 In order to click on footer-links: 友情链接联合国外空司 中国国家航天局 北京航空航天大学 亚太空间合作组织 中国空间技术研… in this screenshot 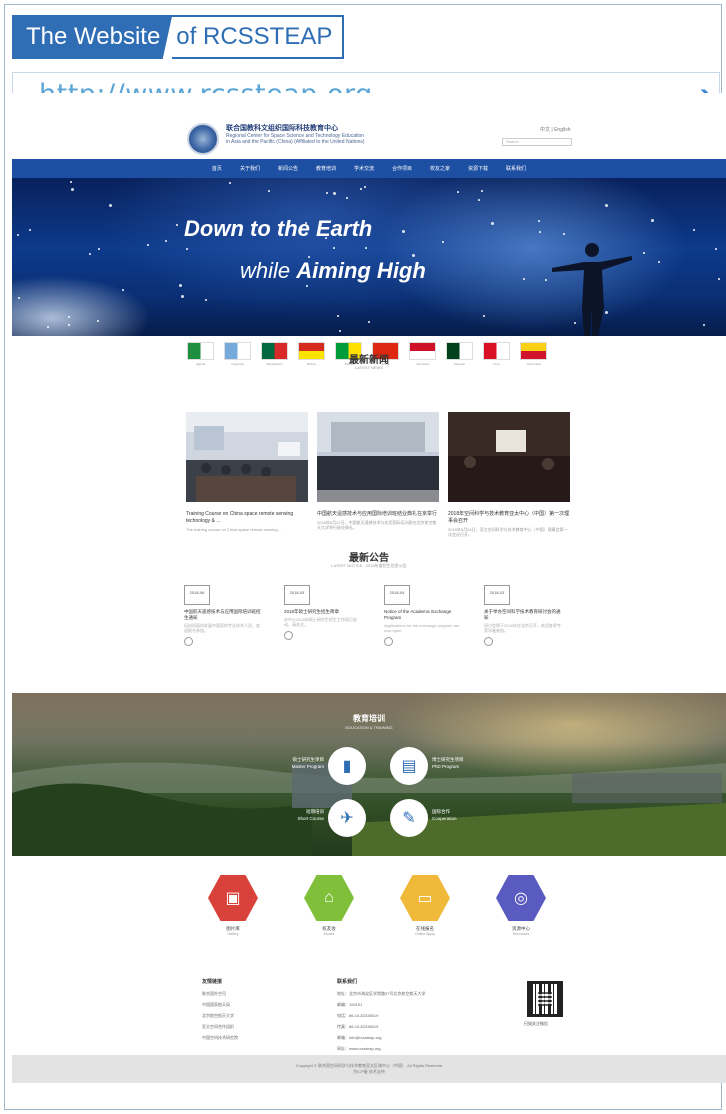, I will do `click(220, 1010)`.